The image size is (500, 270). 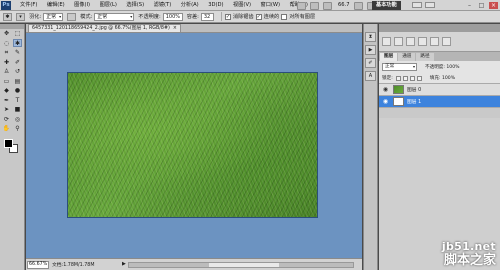 What do you see at coordinates (17, 91) in the screenshot?
I see `dodge-tool-icon: ●` at bounding box center [17, 91].